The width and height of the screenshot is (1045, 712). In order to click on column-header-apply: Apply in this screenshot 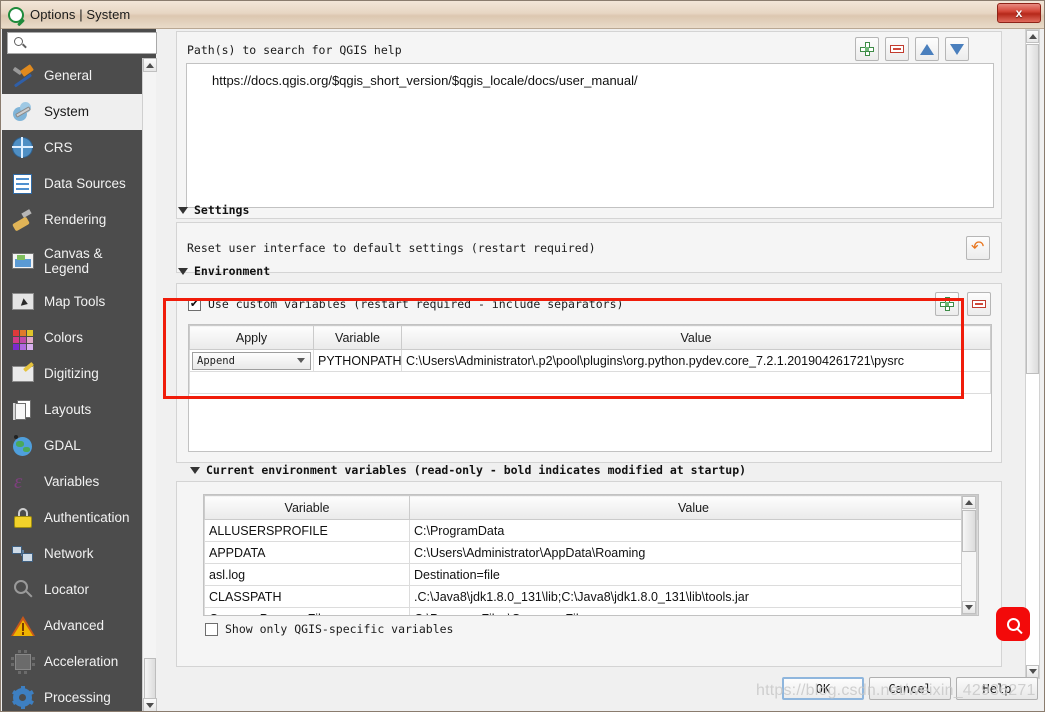, I will do `click(251, 337)`.